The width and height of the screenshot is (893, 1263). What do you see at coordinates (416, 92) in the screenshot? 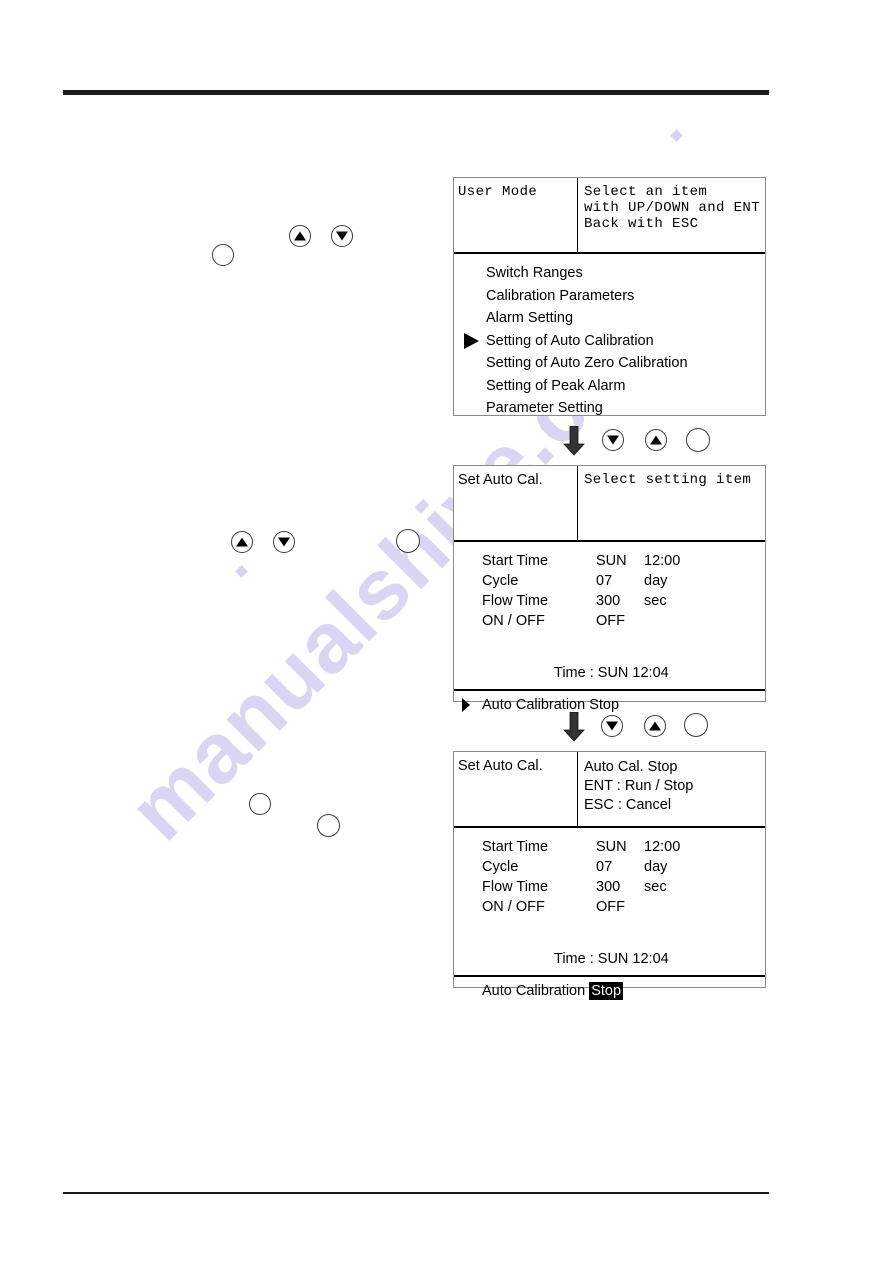
I see `header-rule` at bounding box center [416, 92].